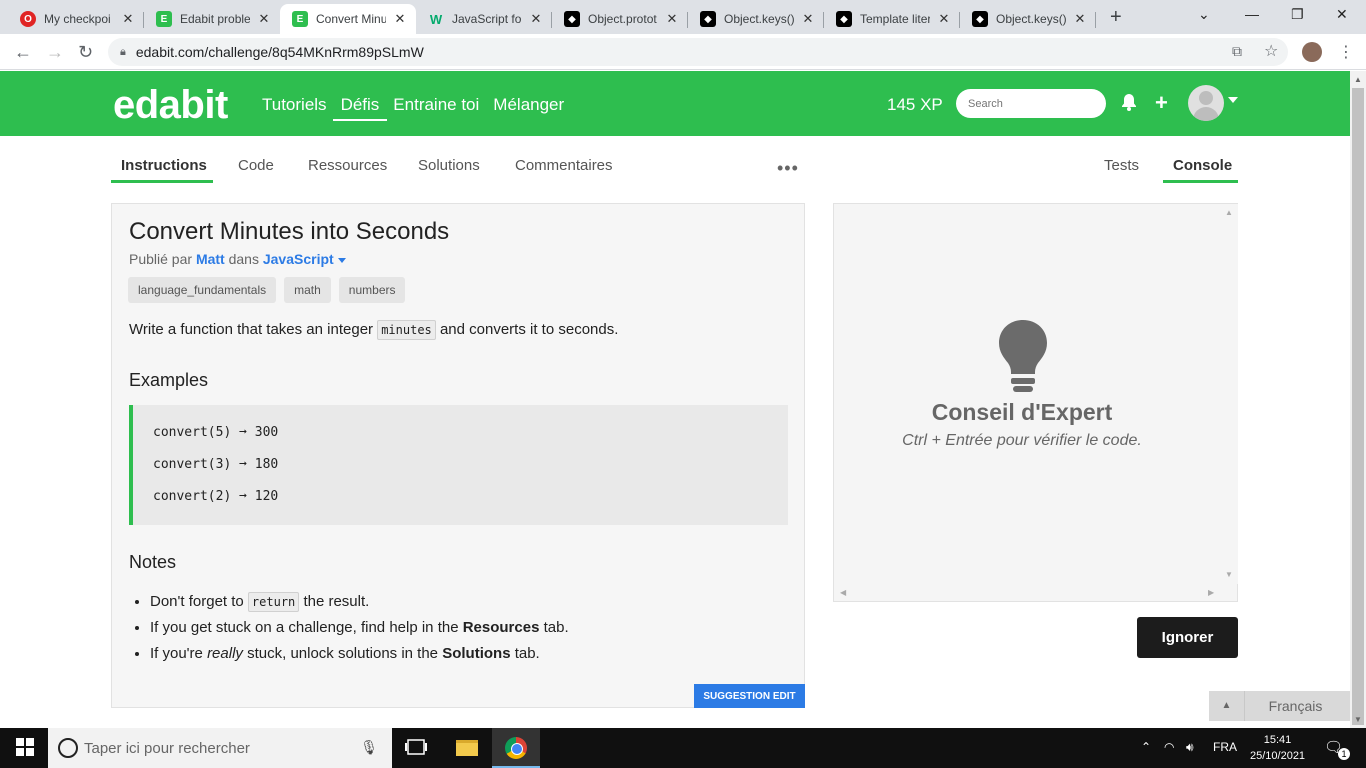 Image resolution: width=1366 pixels, height=768 pixels. I want to click on notification-count-badge: 1, so click(1344, 754).